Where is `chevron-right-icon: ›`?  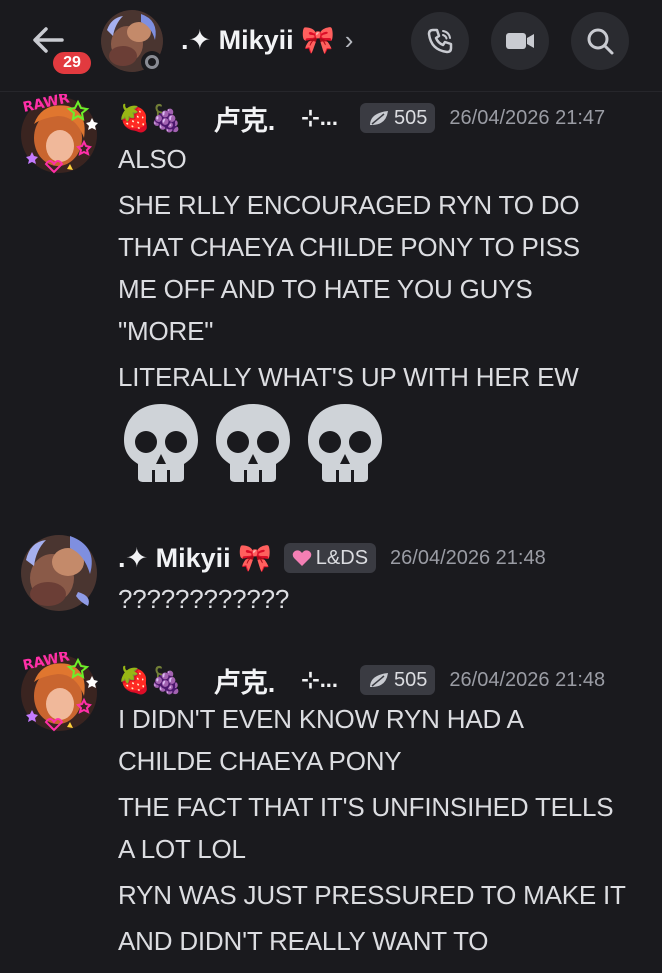
chevron-right-icon: › is located at coordinates (349, 39).